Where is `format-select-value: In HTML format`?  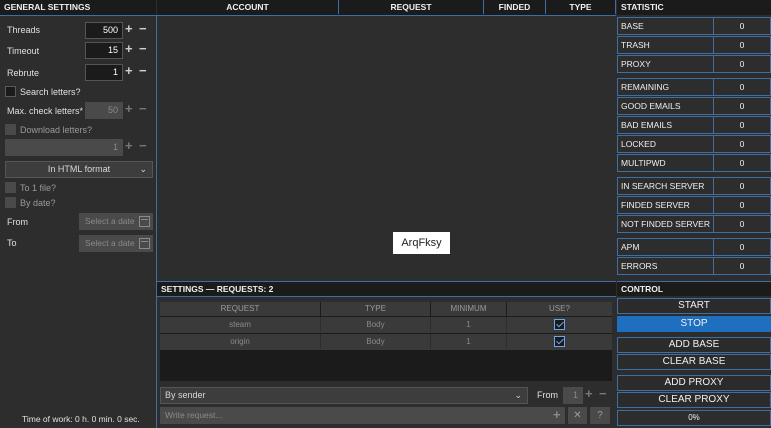 format-select-value: In HTML format is located at coordinates (79, 169).